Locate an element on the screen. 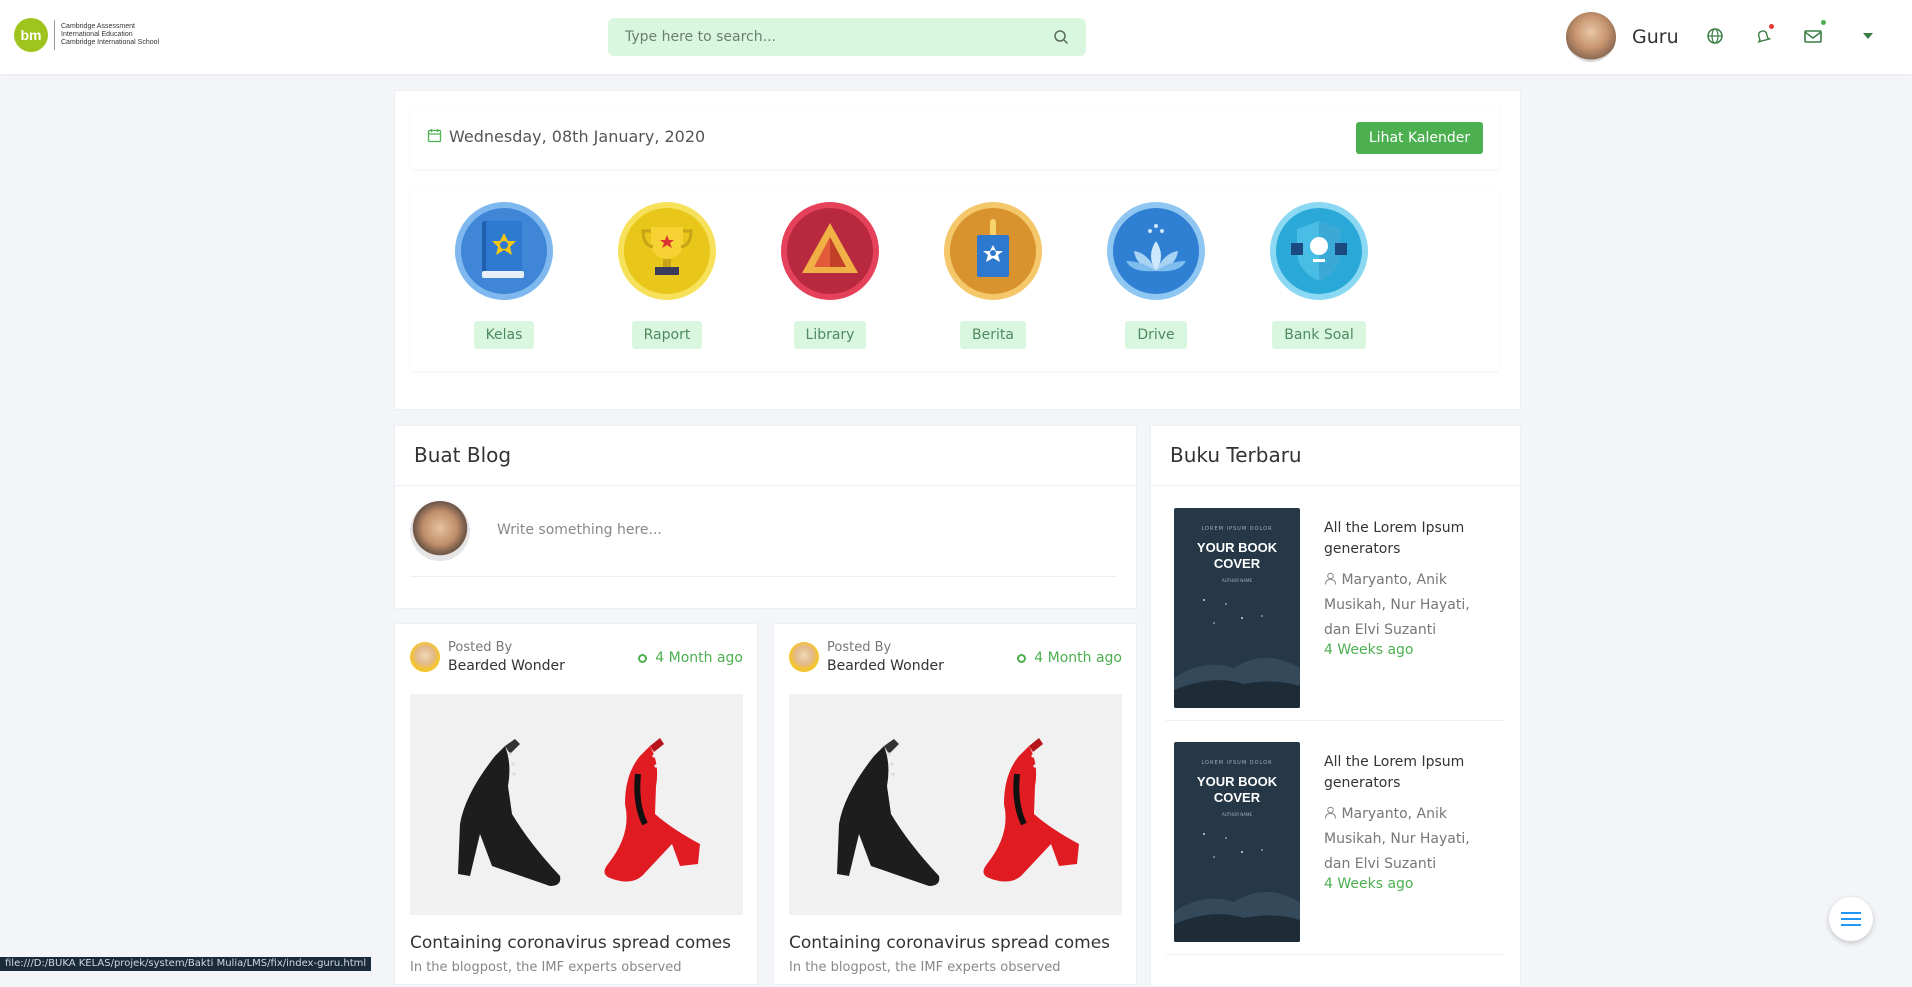 This screenshot has width=1912, height=987. books-card-title: Buku Terbaru is located at coordinates (1236, 455).